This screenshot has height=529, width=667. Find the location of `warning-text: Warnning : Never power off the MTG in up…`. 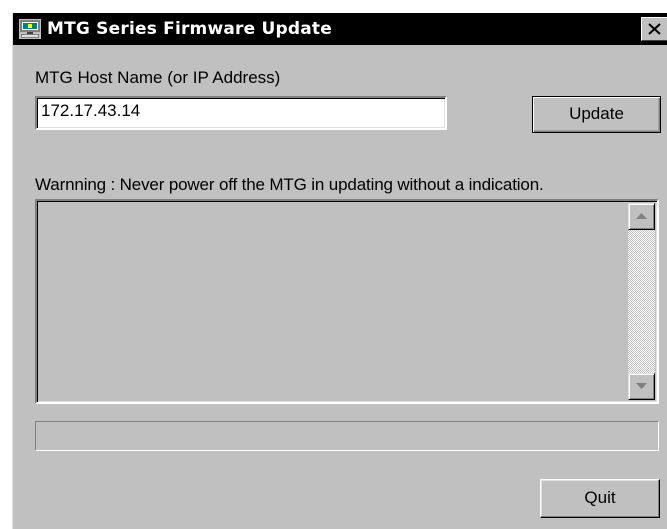

warning-text: Warnning : Never power off the MTG in up… is located at coordinates (289, 184).